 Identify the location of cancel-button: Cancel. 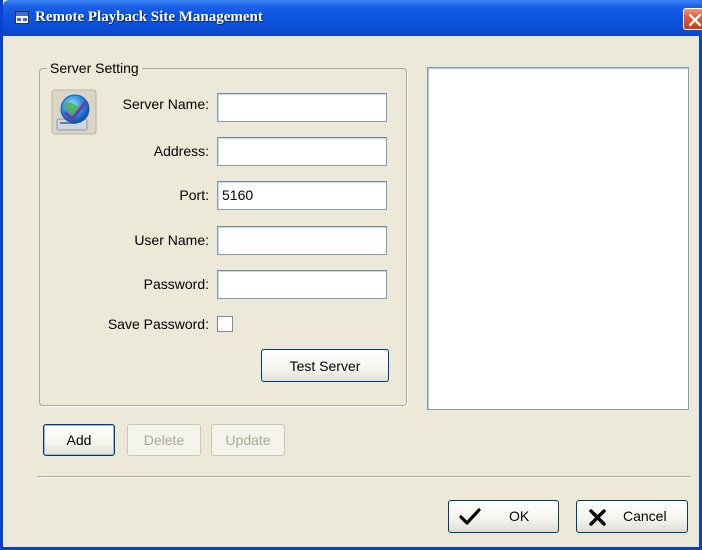
(632, 516).